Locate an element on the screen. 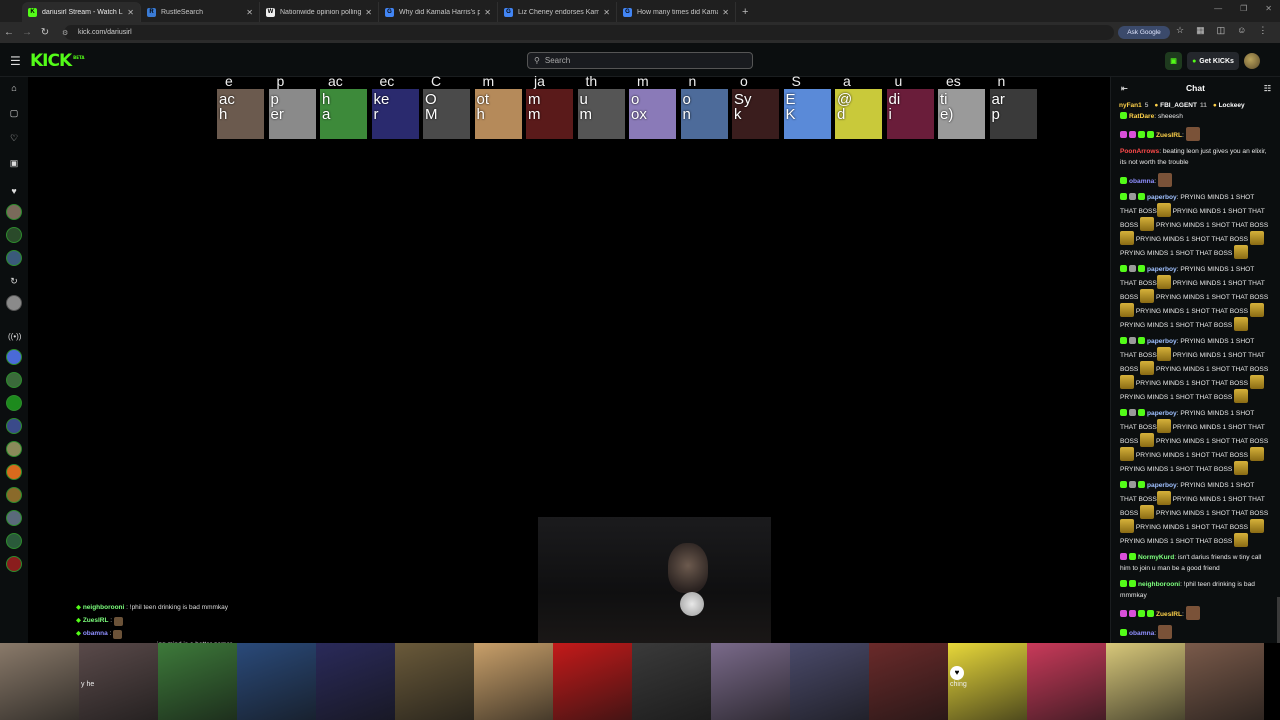 The height and width of the screenshot is (720, 1280). minimize-icon: — is located at coordinates (1218, 8).